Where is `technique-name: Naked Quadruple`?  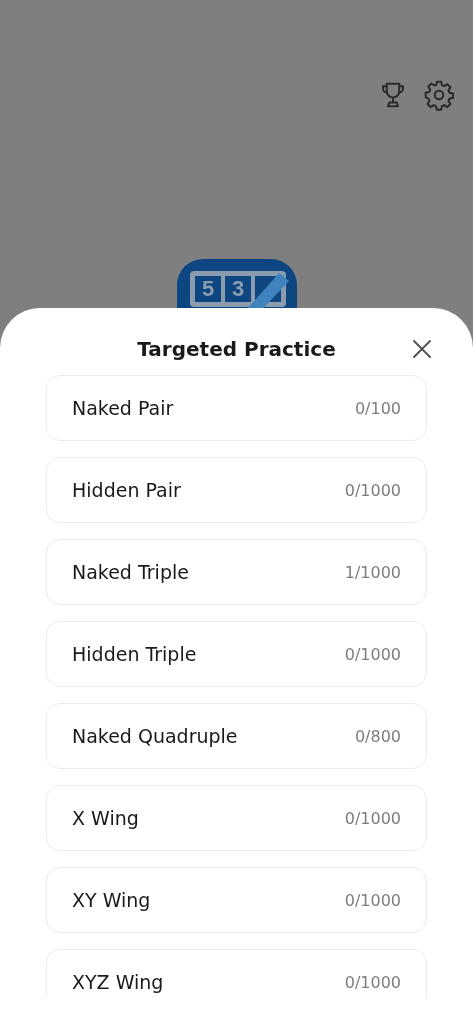
technique-name: Naked Quadruple is located at coordinates (155, 736).